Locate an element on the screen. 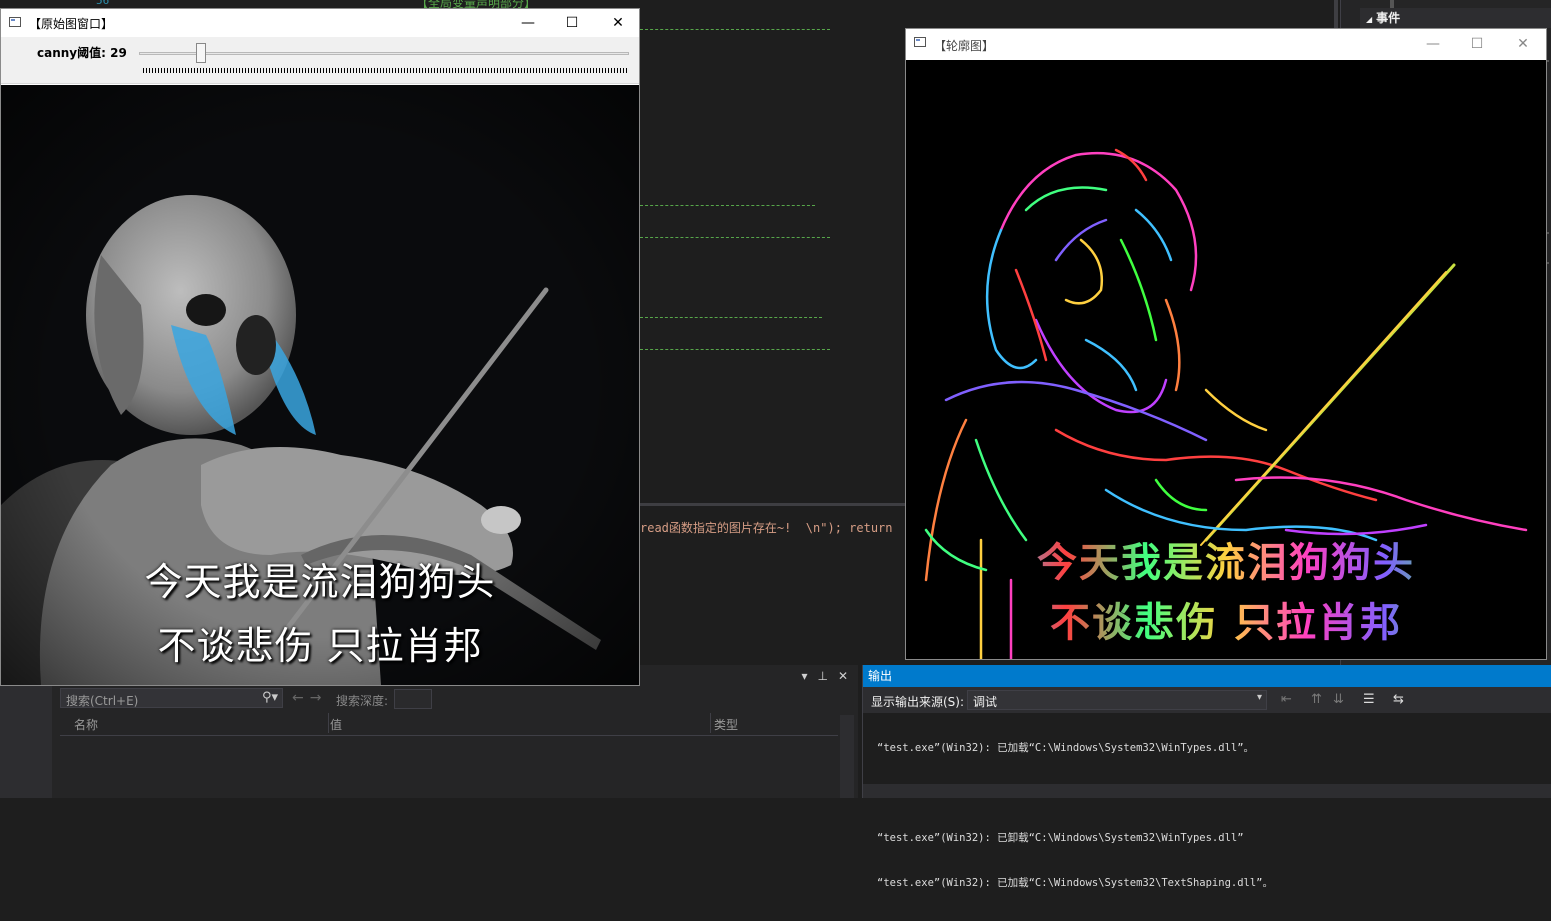  output-title: 输出 is located at coordinates (1207, 676).